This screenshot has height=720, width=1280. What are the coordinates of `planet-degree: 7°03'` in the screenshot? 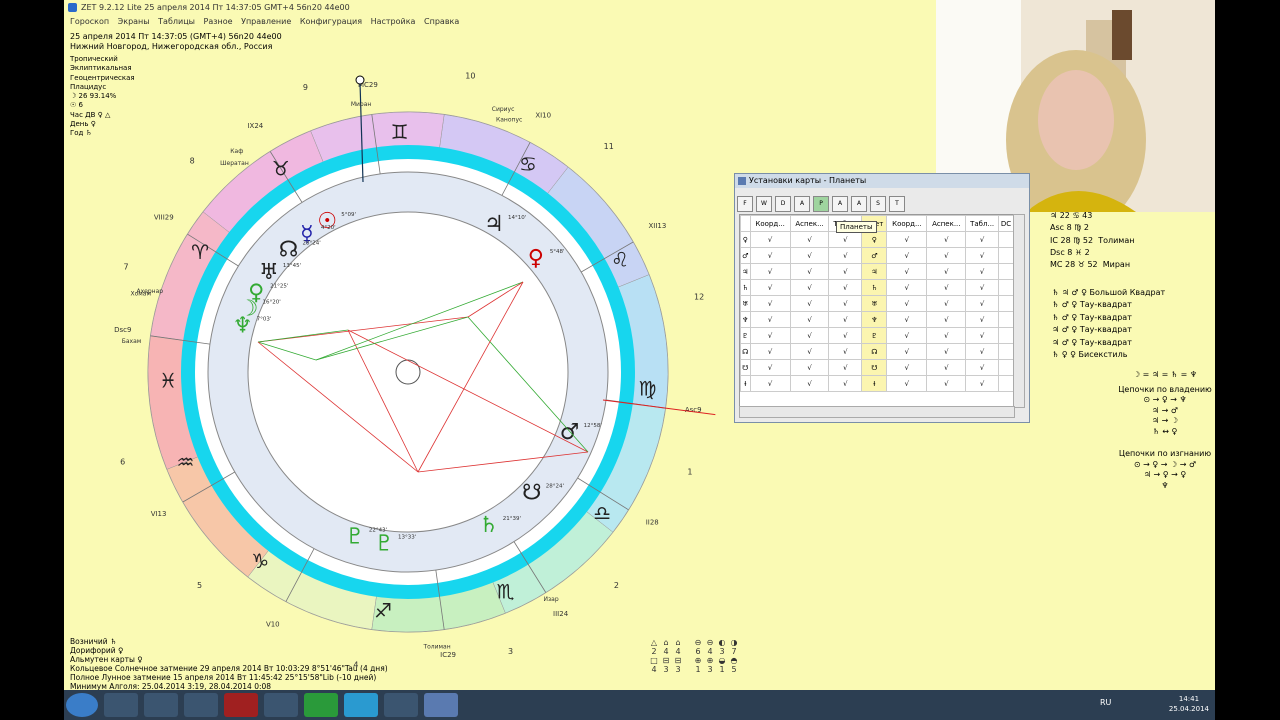 It's located at (264, 320).